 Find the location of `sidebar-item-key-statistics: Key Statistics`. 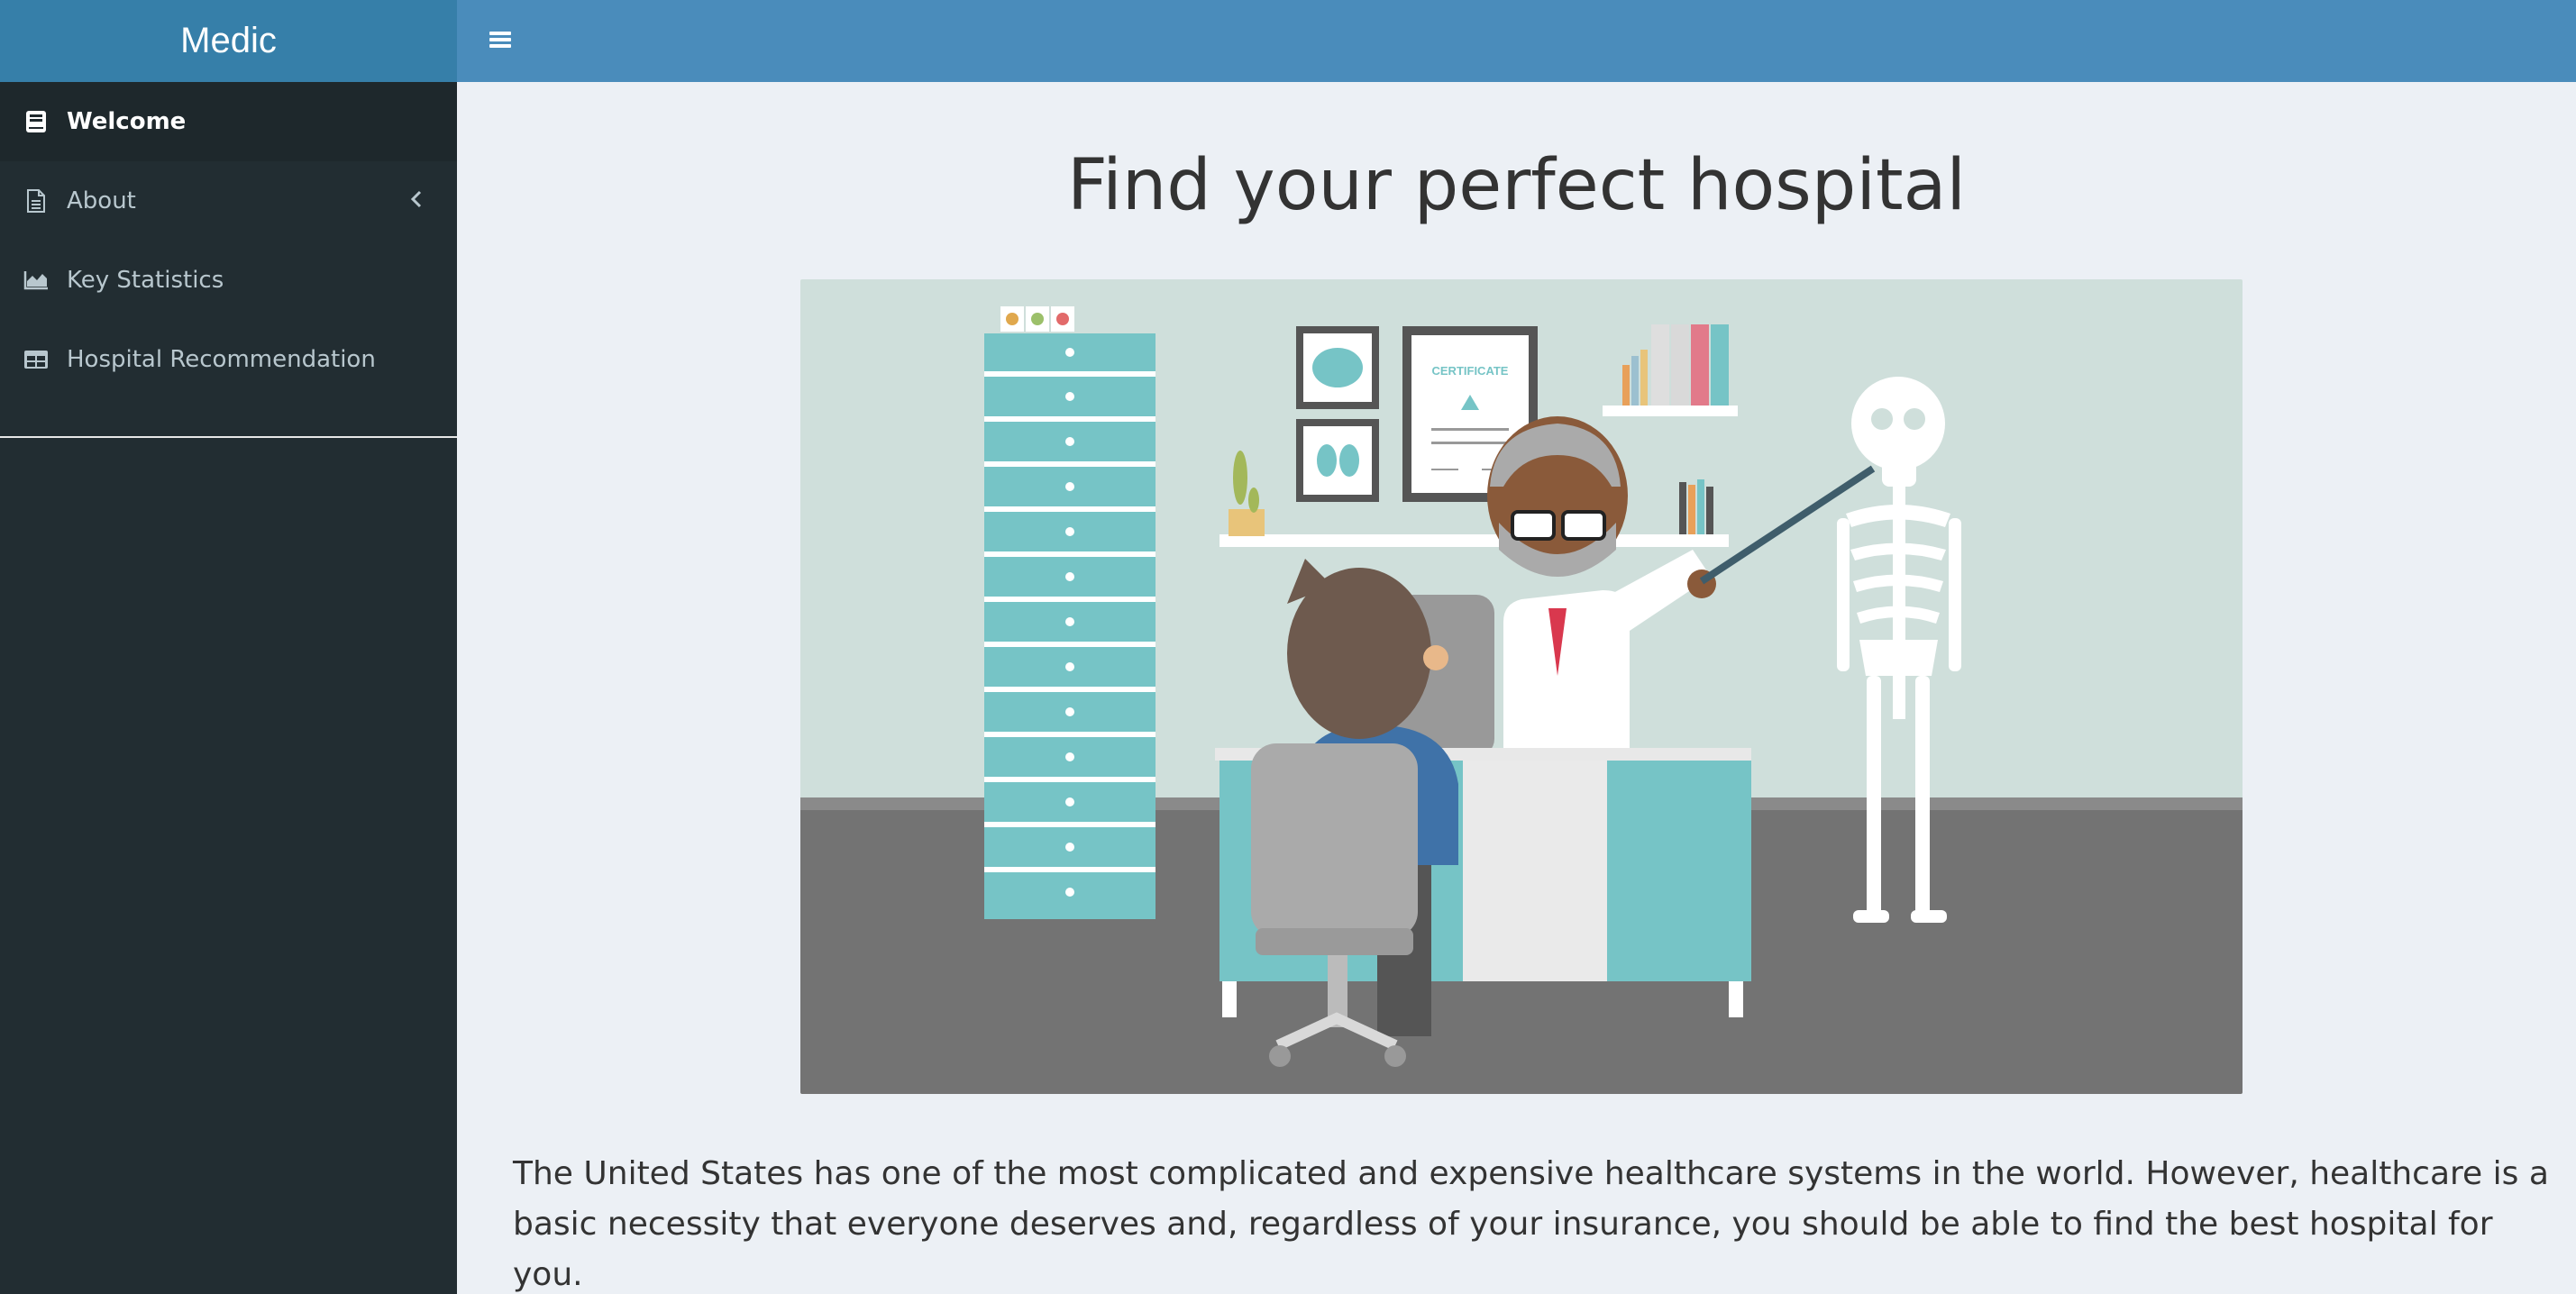

sidebar-item-key-statistics: Key Statistics is located at coordinates (228, 280).